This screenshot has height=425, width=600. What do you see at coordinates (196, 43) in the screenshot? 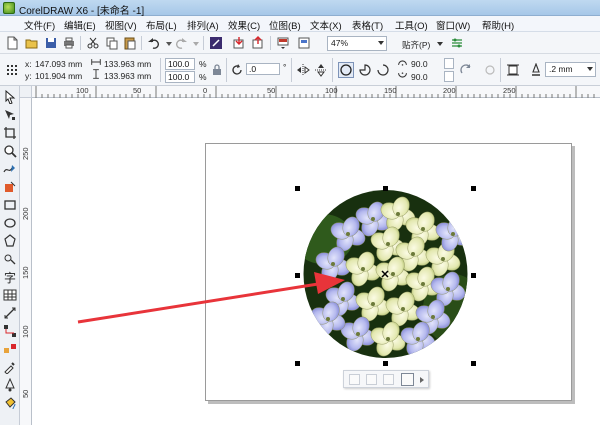
I see `redo-dropdown-icon` at bounding box center [196, 43].